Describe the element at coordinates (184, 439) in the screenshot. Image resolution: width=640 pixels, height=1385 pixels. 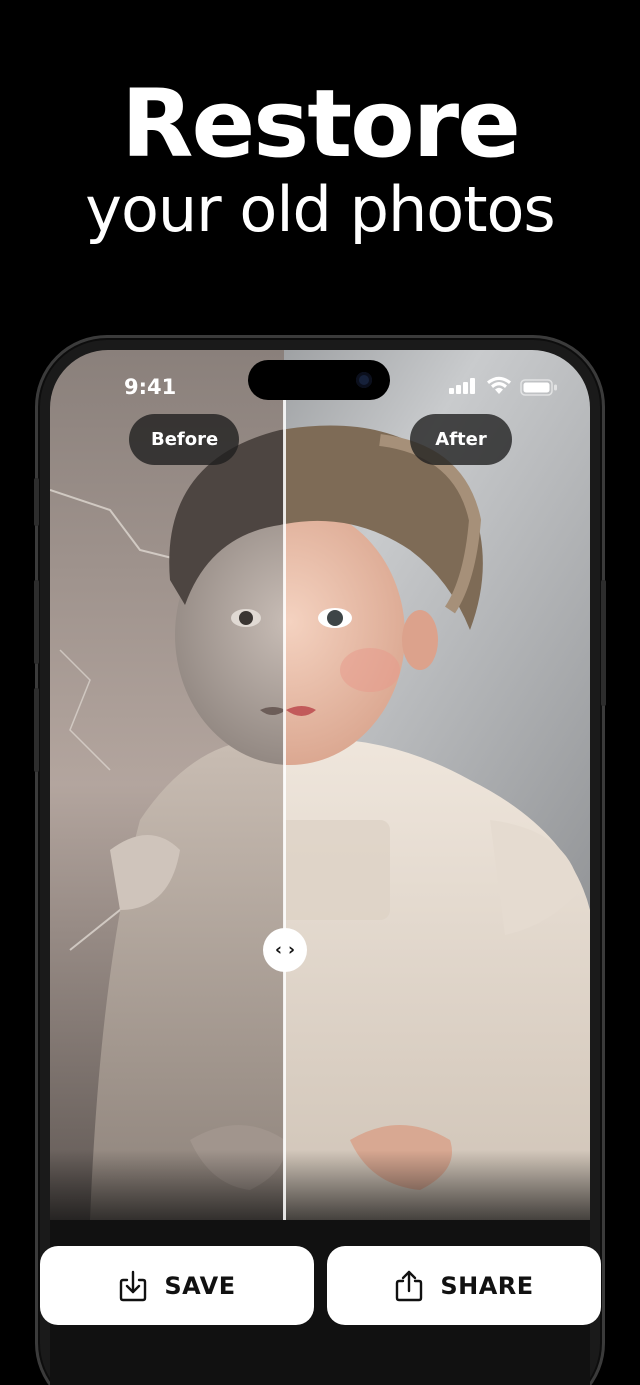
I see `before-label: Before` at that location.